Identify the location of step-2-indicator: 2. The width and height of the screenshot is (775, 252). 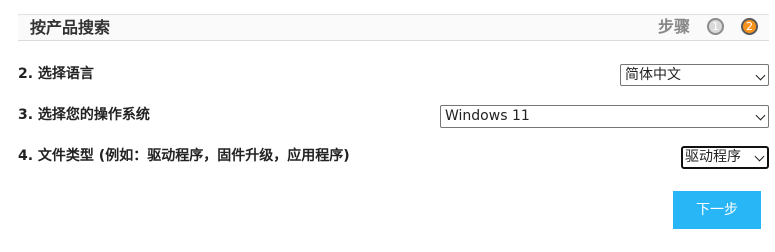
(749, 26).